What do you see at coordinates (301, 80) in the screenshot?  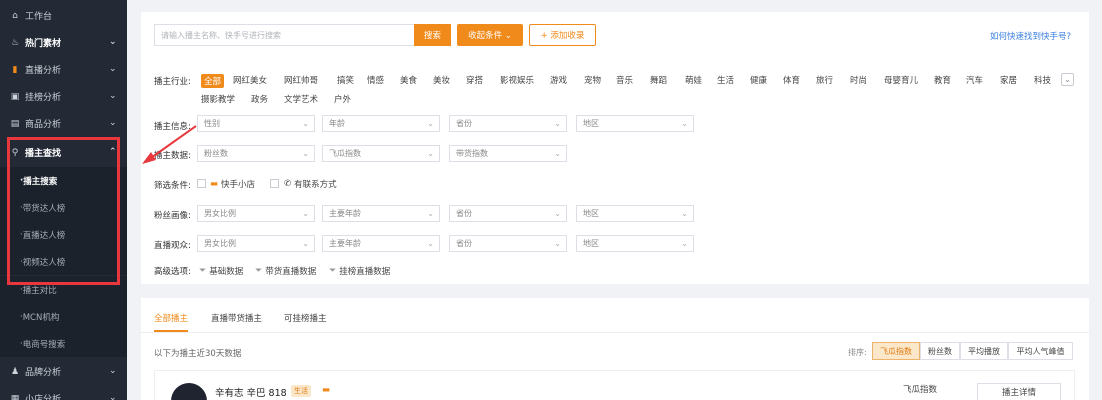 I see `industry-tag: 网红帅哥` at bounding box center [301, 80].